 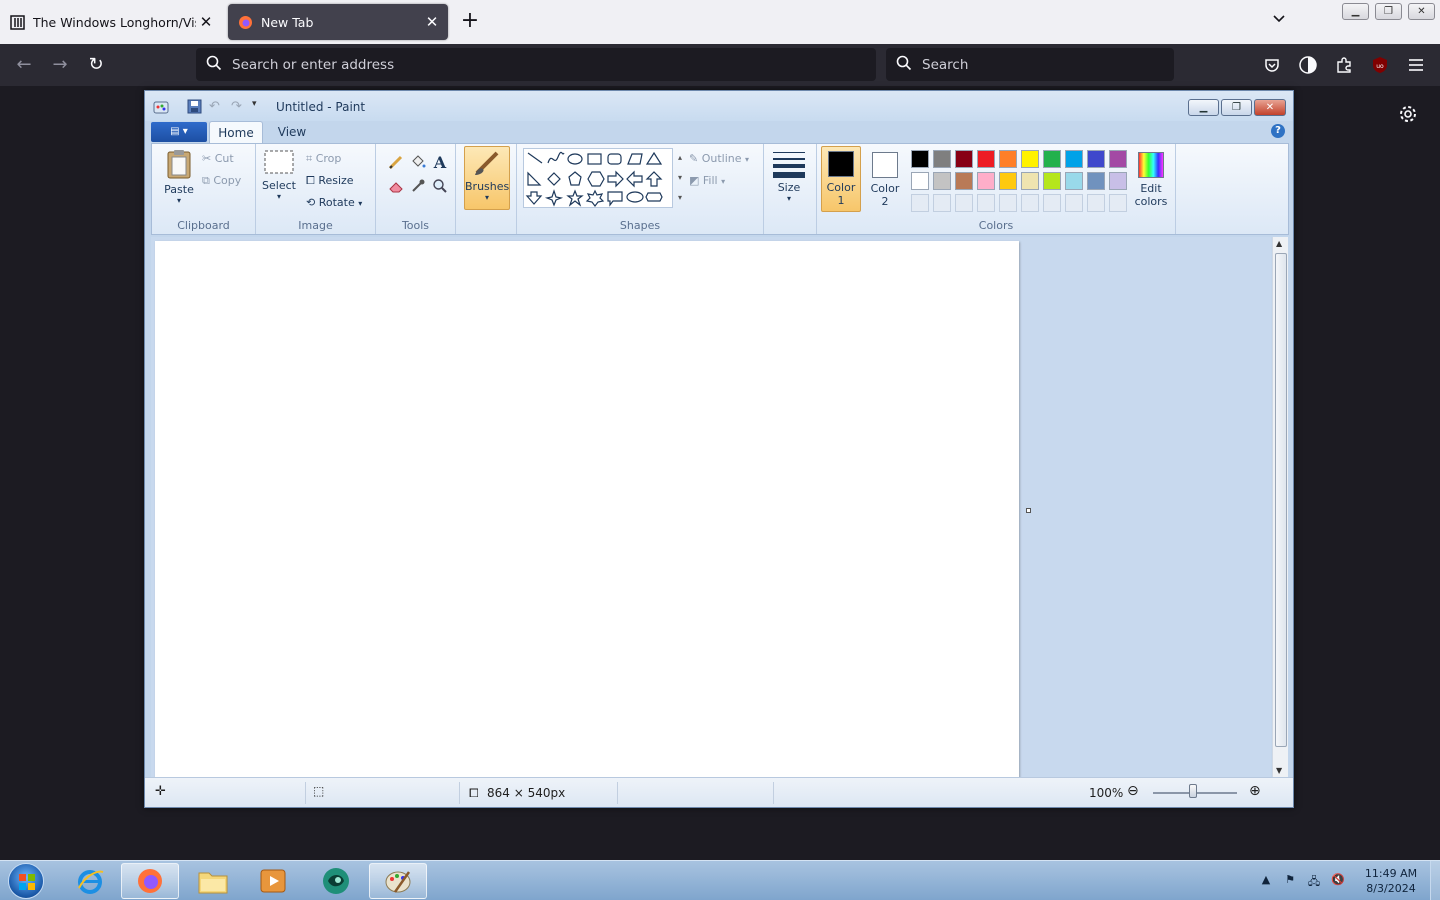 What do you see at coordinates (396, 162) in the screenshot?
I see `pencil-icon` at bounding box center [396, 162].